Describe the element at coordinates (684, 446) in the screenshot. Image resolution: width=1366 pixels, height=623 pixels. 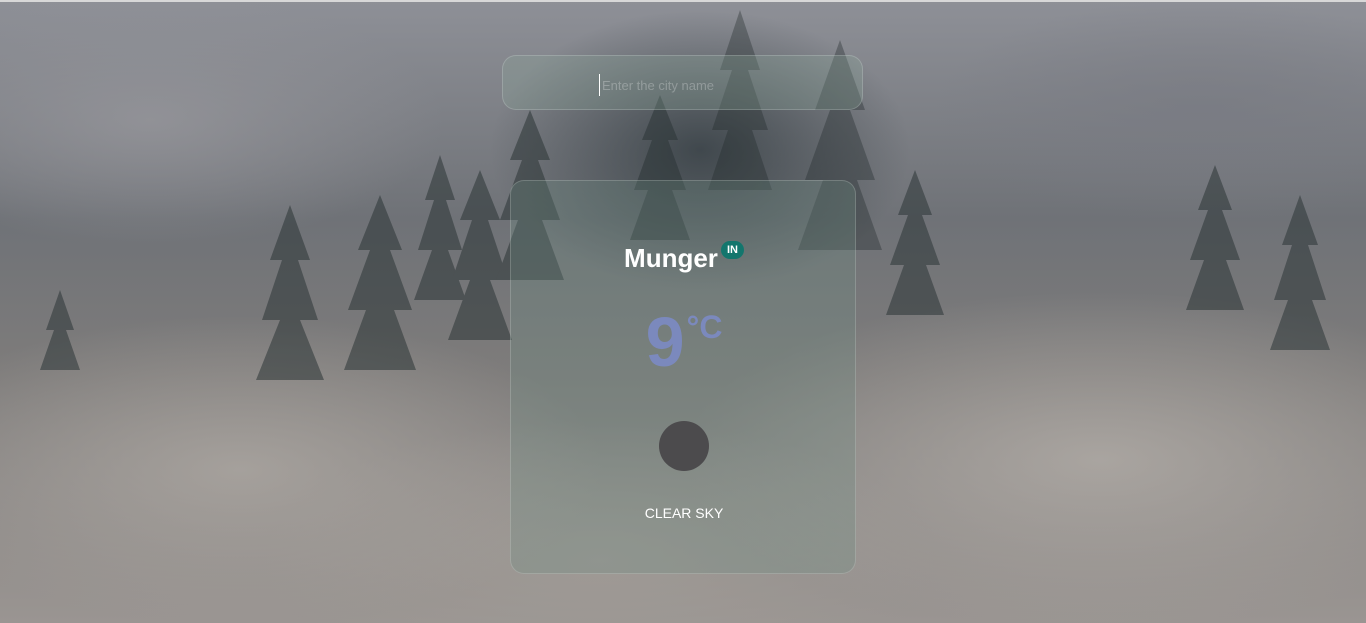
I see `weather-condition-icon` at that location.